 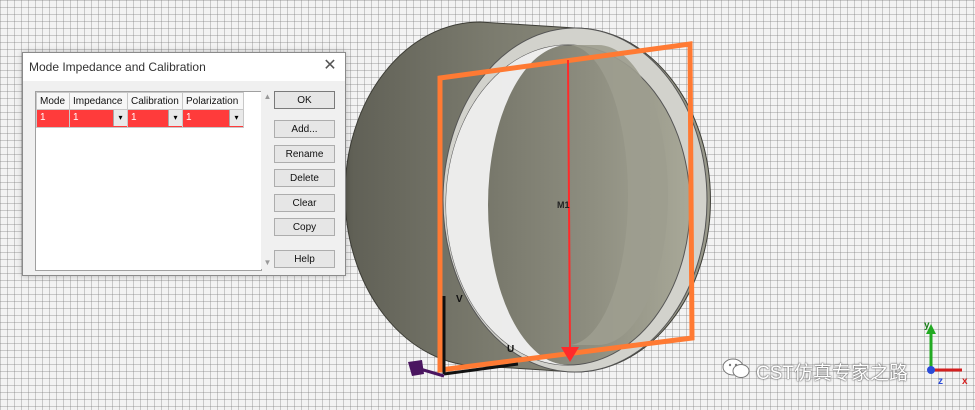 I want to click on delete-button: Delete, so click(x=304, y=178).